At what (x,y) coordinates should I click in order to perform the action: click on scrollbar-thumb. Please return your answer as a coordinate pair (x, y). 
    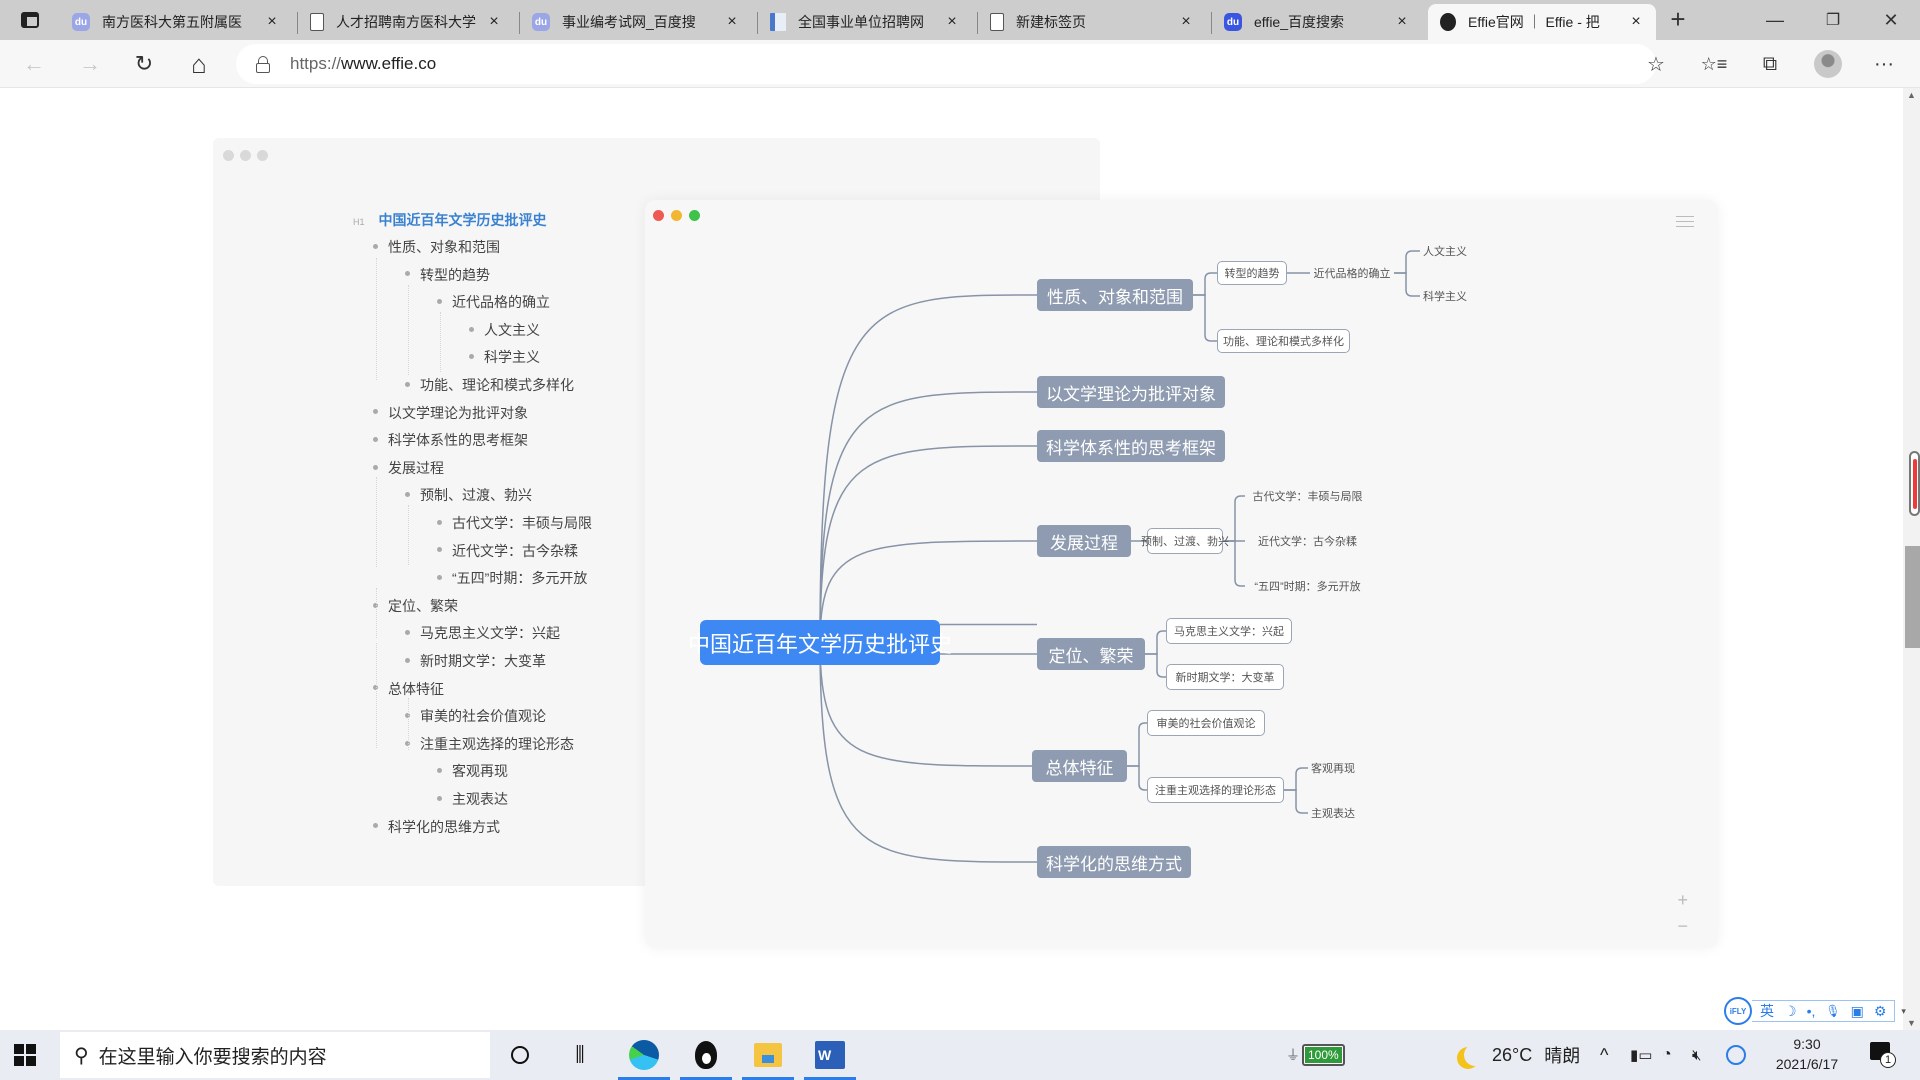
    Looking at the image, I should click on (1912, 597).